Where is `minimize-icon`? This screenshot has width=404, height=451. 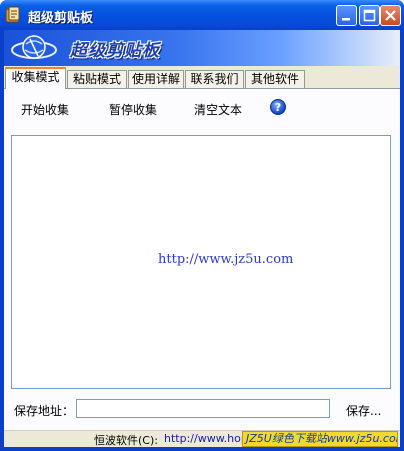 minimize-icon is located at coordinates (346, 19).